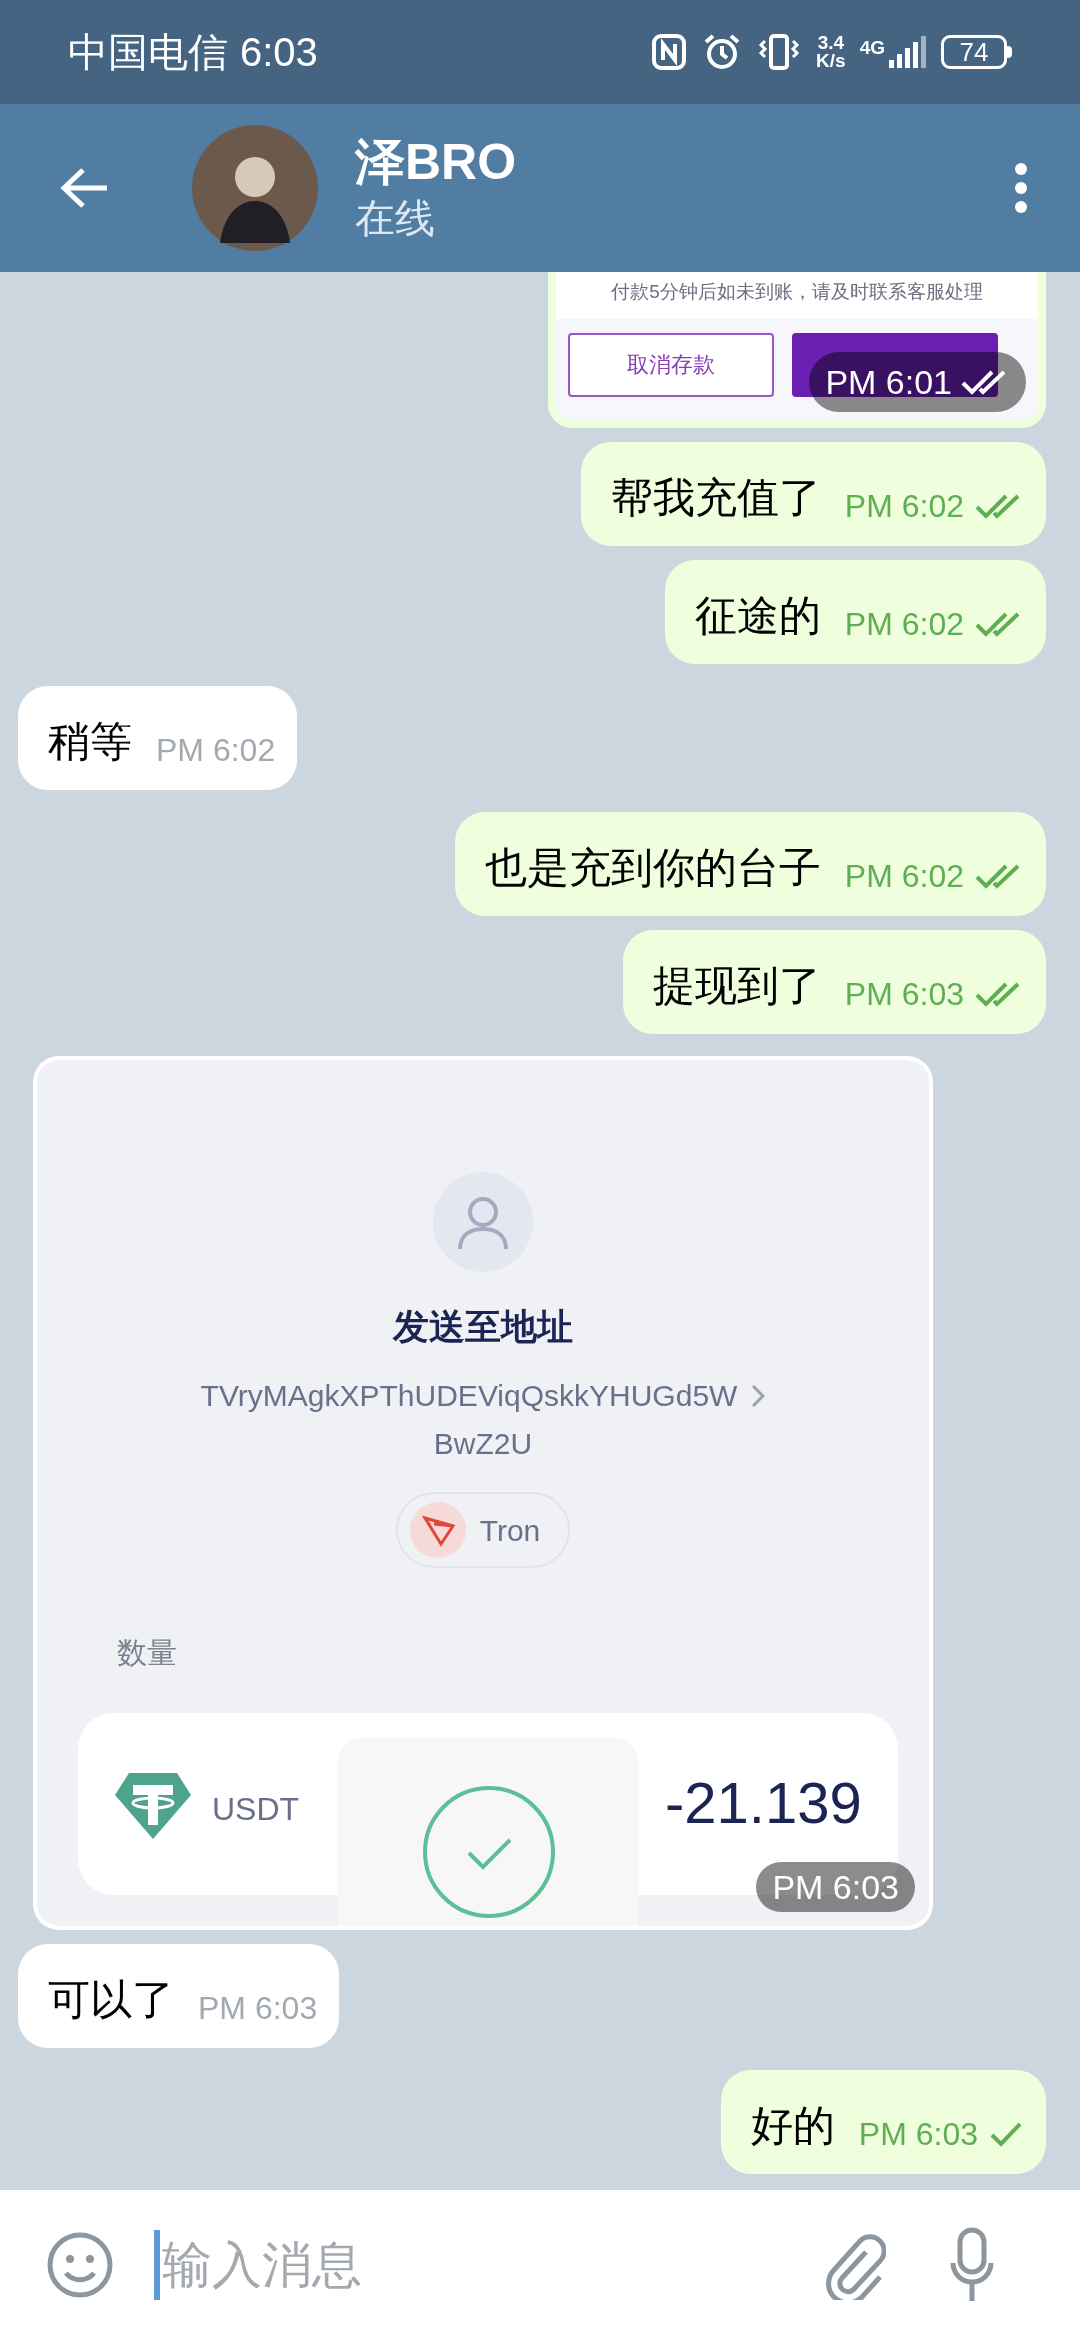 The image size is (1080, 2340). I want to click on message-bubble: 好的 PM 6:03, so click(883, 2122).